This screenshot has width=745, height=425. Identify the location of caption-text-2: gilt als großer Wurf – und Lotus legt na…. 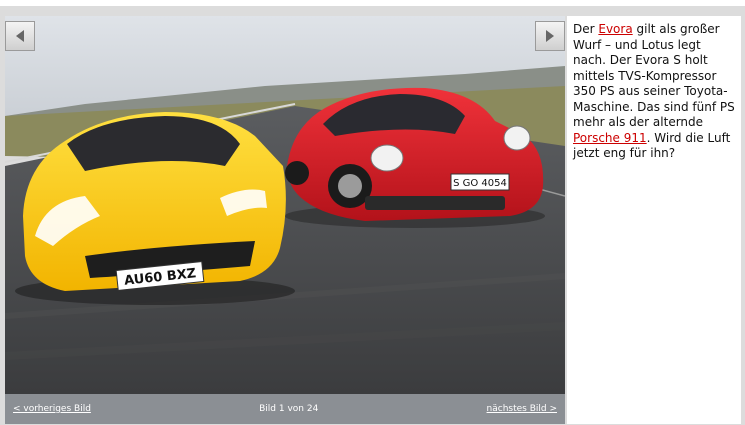
(654, 75).